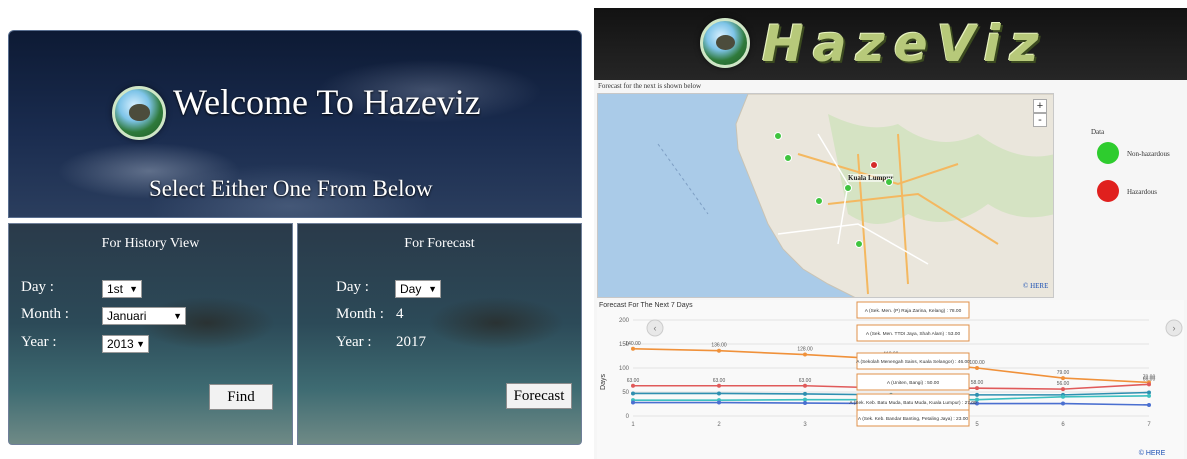  I want to click on chart-y-tick-label: 100, so click(624, 369).